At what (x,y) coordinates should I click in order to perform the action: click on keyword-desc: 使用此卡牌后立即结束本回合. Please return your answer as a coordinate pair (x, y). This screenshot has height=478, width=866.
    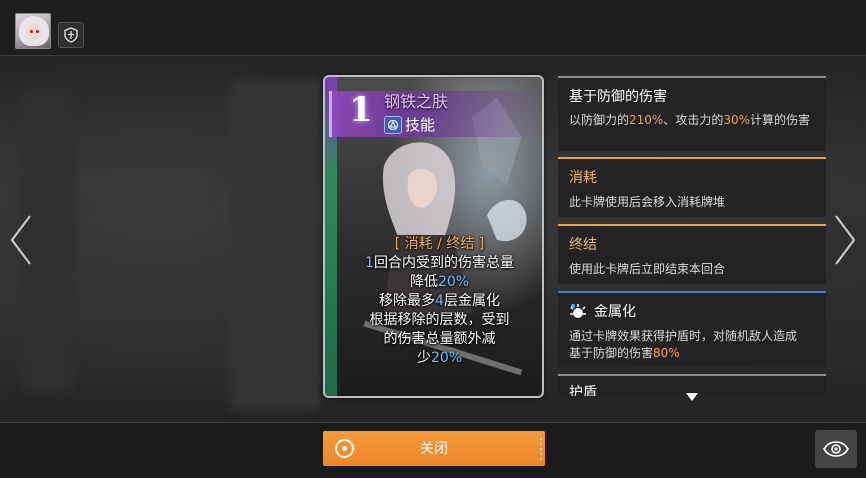
    Looking at the image, I should click on (647, 269).